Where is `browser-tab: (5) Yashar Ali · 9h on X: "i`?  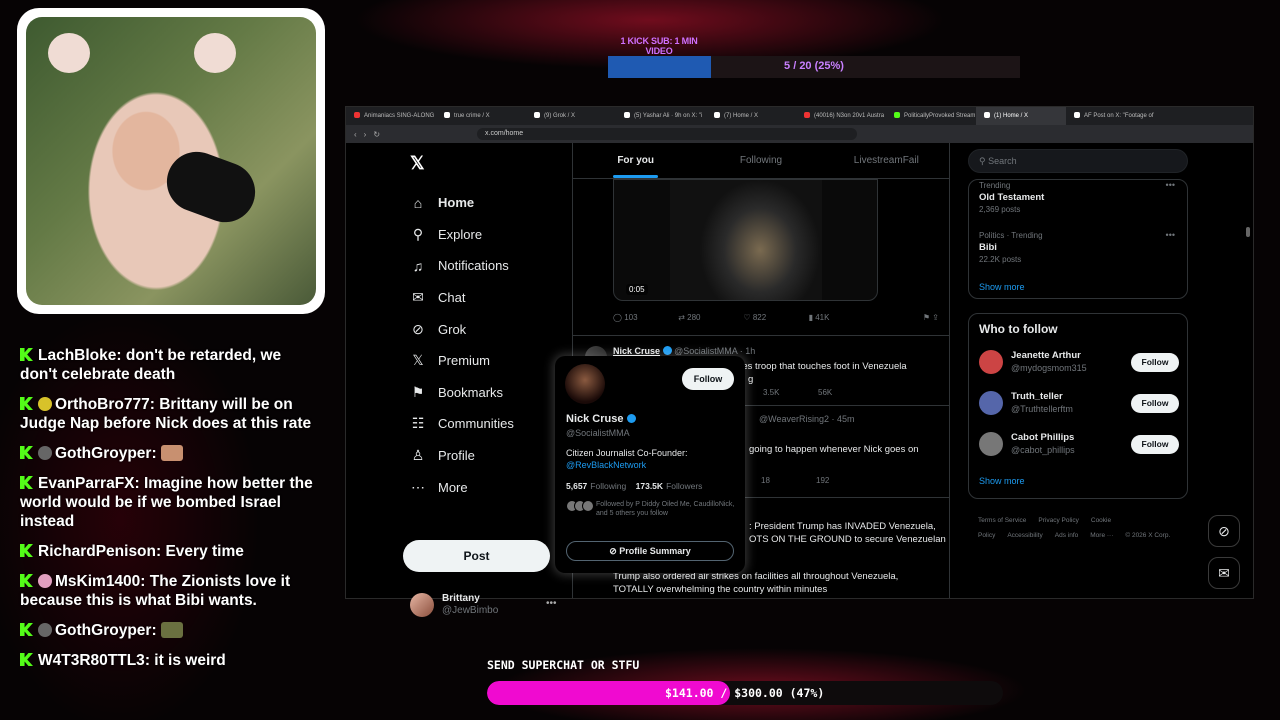
browser-tab: (5) Yashar Ali · 9h on X: "i is located at coordinates (661, 116).